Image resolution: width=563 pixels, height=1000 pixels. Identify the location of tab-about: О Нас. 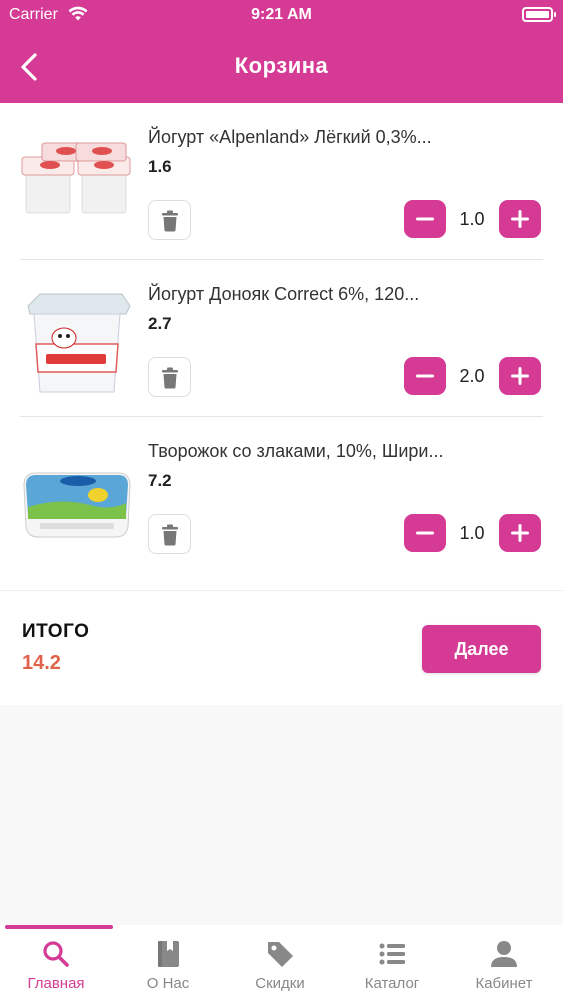
(168, 966).